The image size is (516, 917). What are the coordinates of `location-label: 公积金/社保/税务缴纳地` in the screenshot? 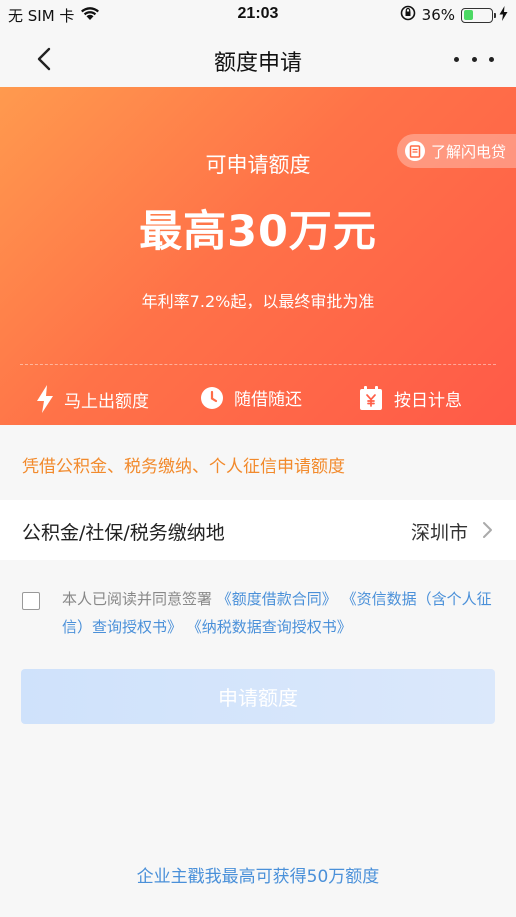 It's located at (123, 533).